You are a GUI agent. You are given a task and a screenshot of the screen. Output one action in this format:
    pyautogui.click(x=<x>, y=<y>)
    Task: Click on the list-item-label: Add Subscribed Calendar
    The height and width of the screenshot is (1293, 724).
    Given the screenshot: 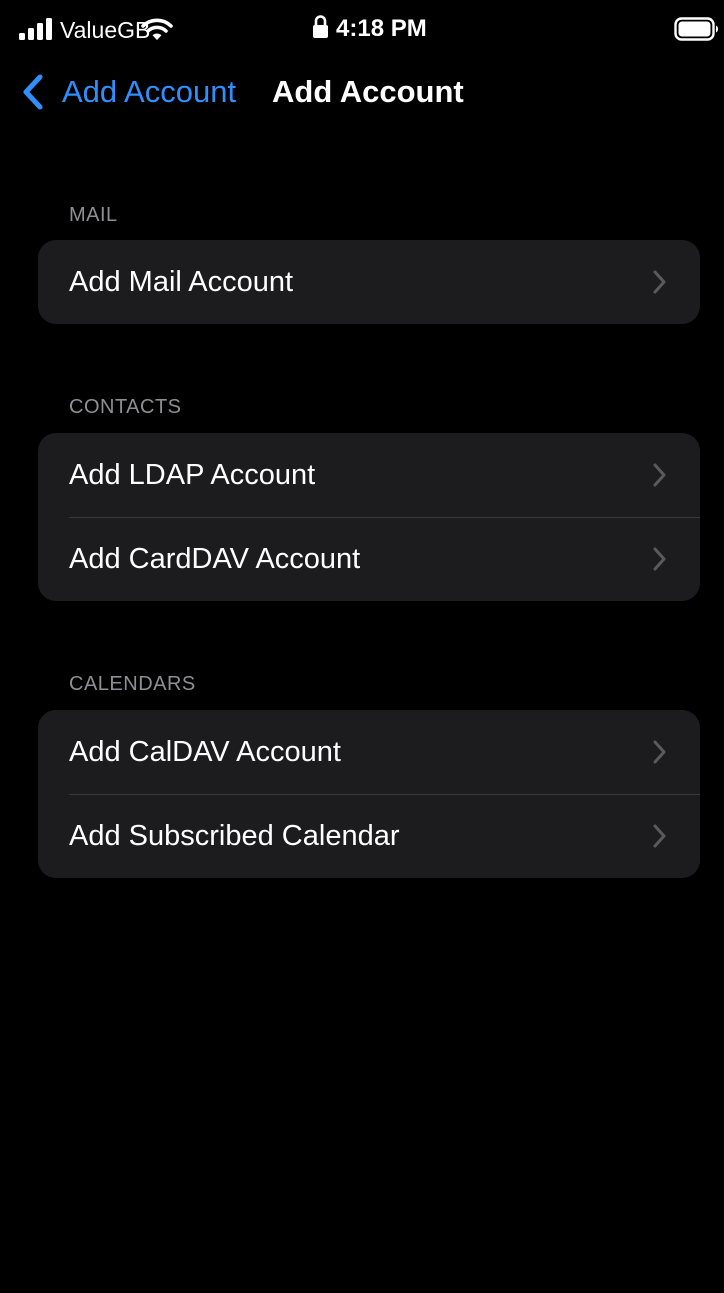 What is the action you would take?
    pyautogui.click(x=234, y=836)
    